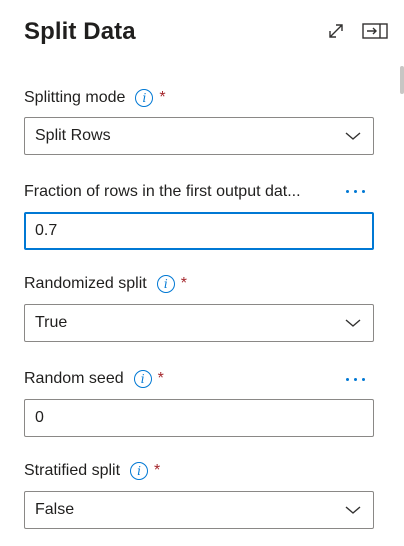  Describe the element at coordinates (51, 322) in the screenshot. I see `dropdown-value: True` at that location.